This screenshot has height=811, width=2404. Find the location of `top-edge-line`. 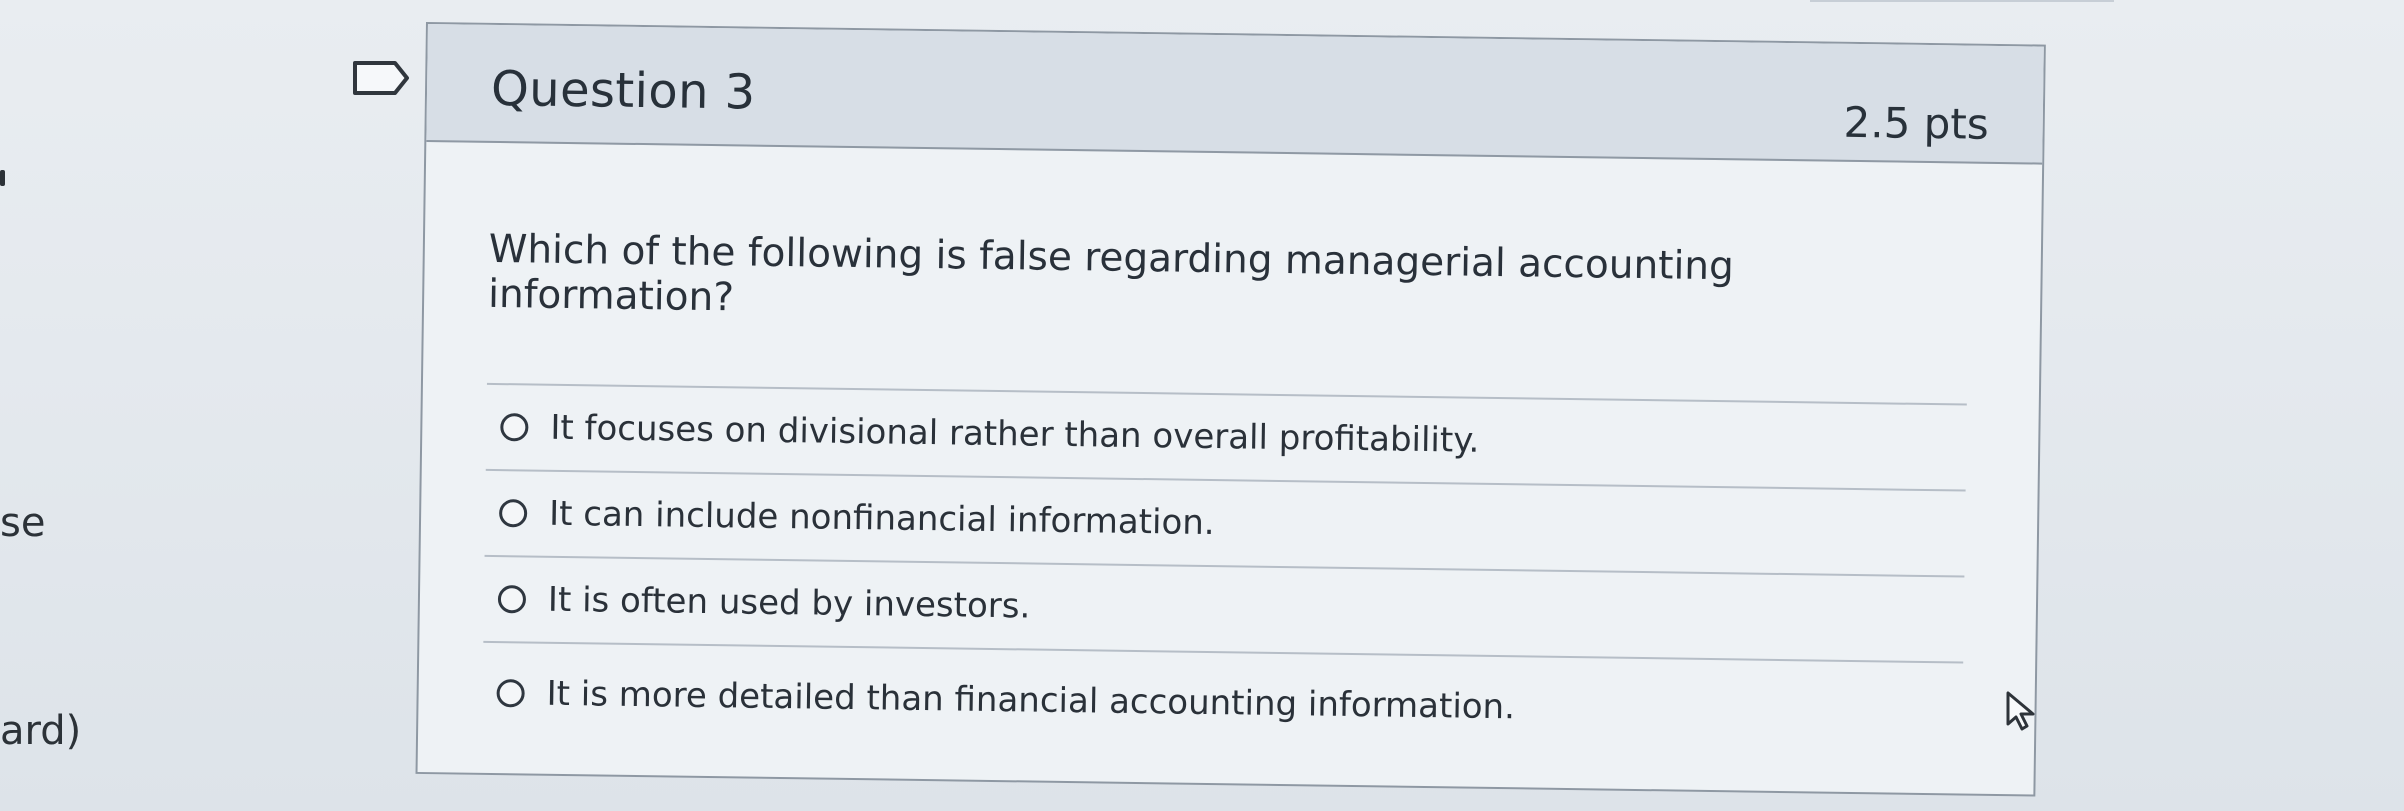

top-edge-line is located at coordinates (1962, 1).